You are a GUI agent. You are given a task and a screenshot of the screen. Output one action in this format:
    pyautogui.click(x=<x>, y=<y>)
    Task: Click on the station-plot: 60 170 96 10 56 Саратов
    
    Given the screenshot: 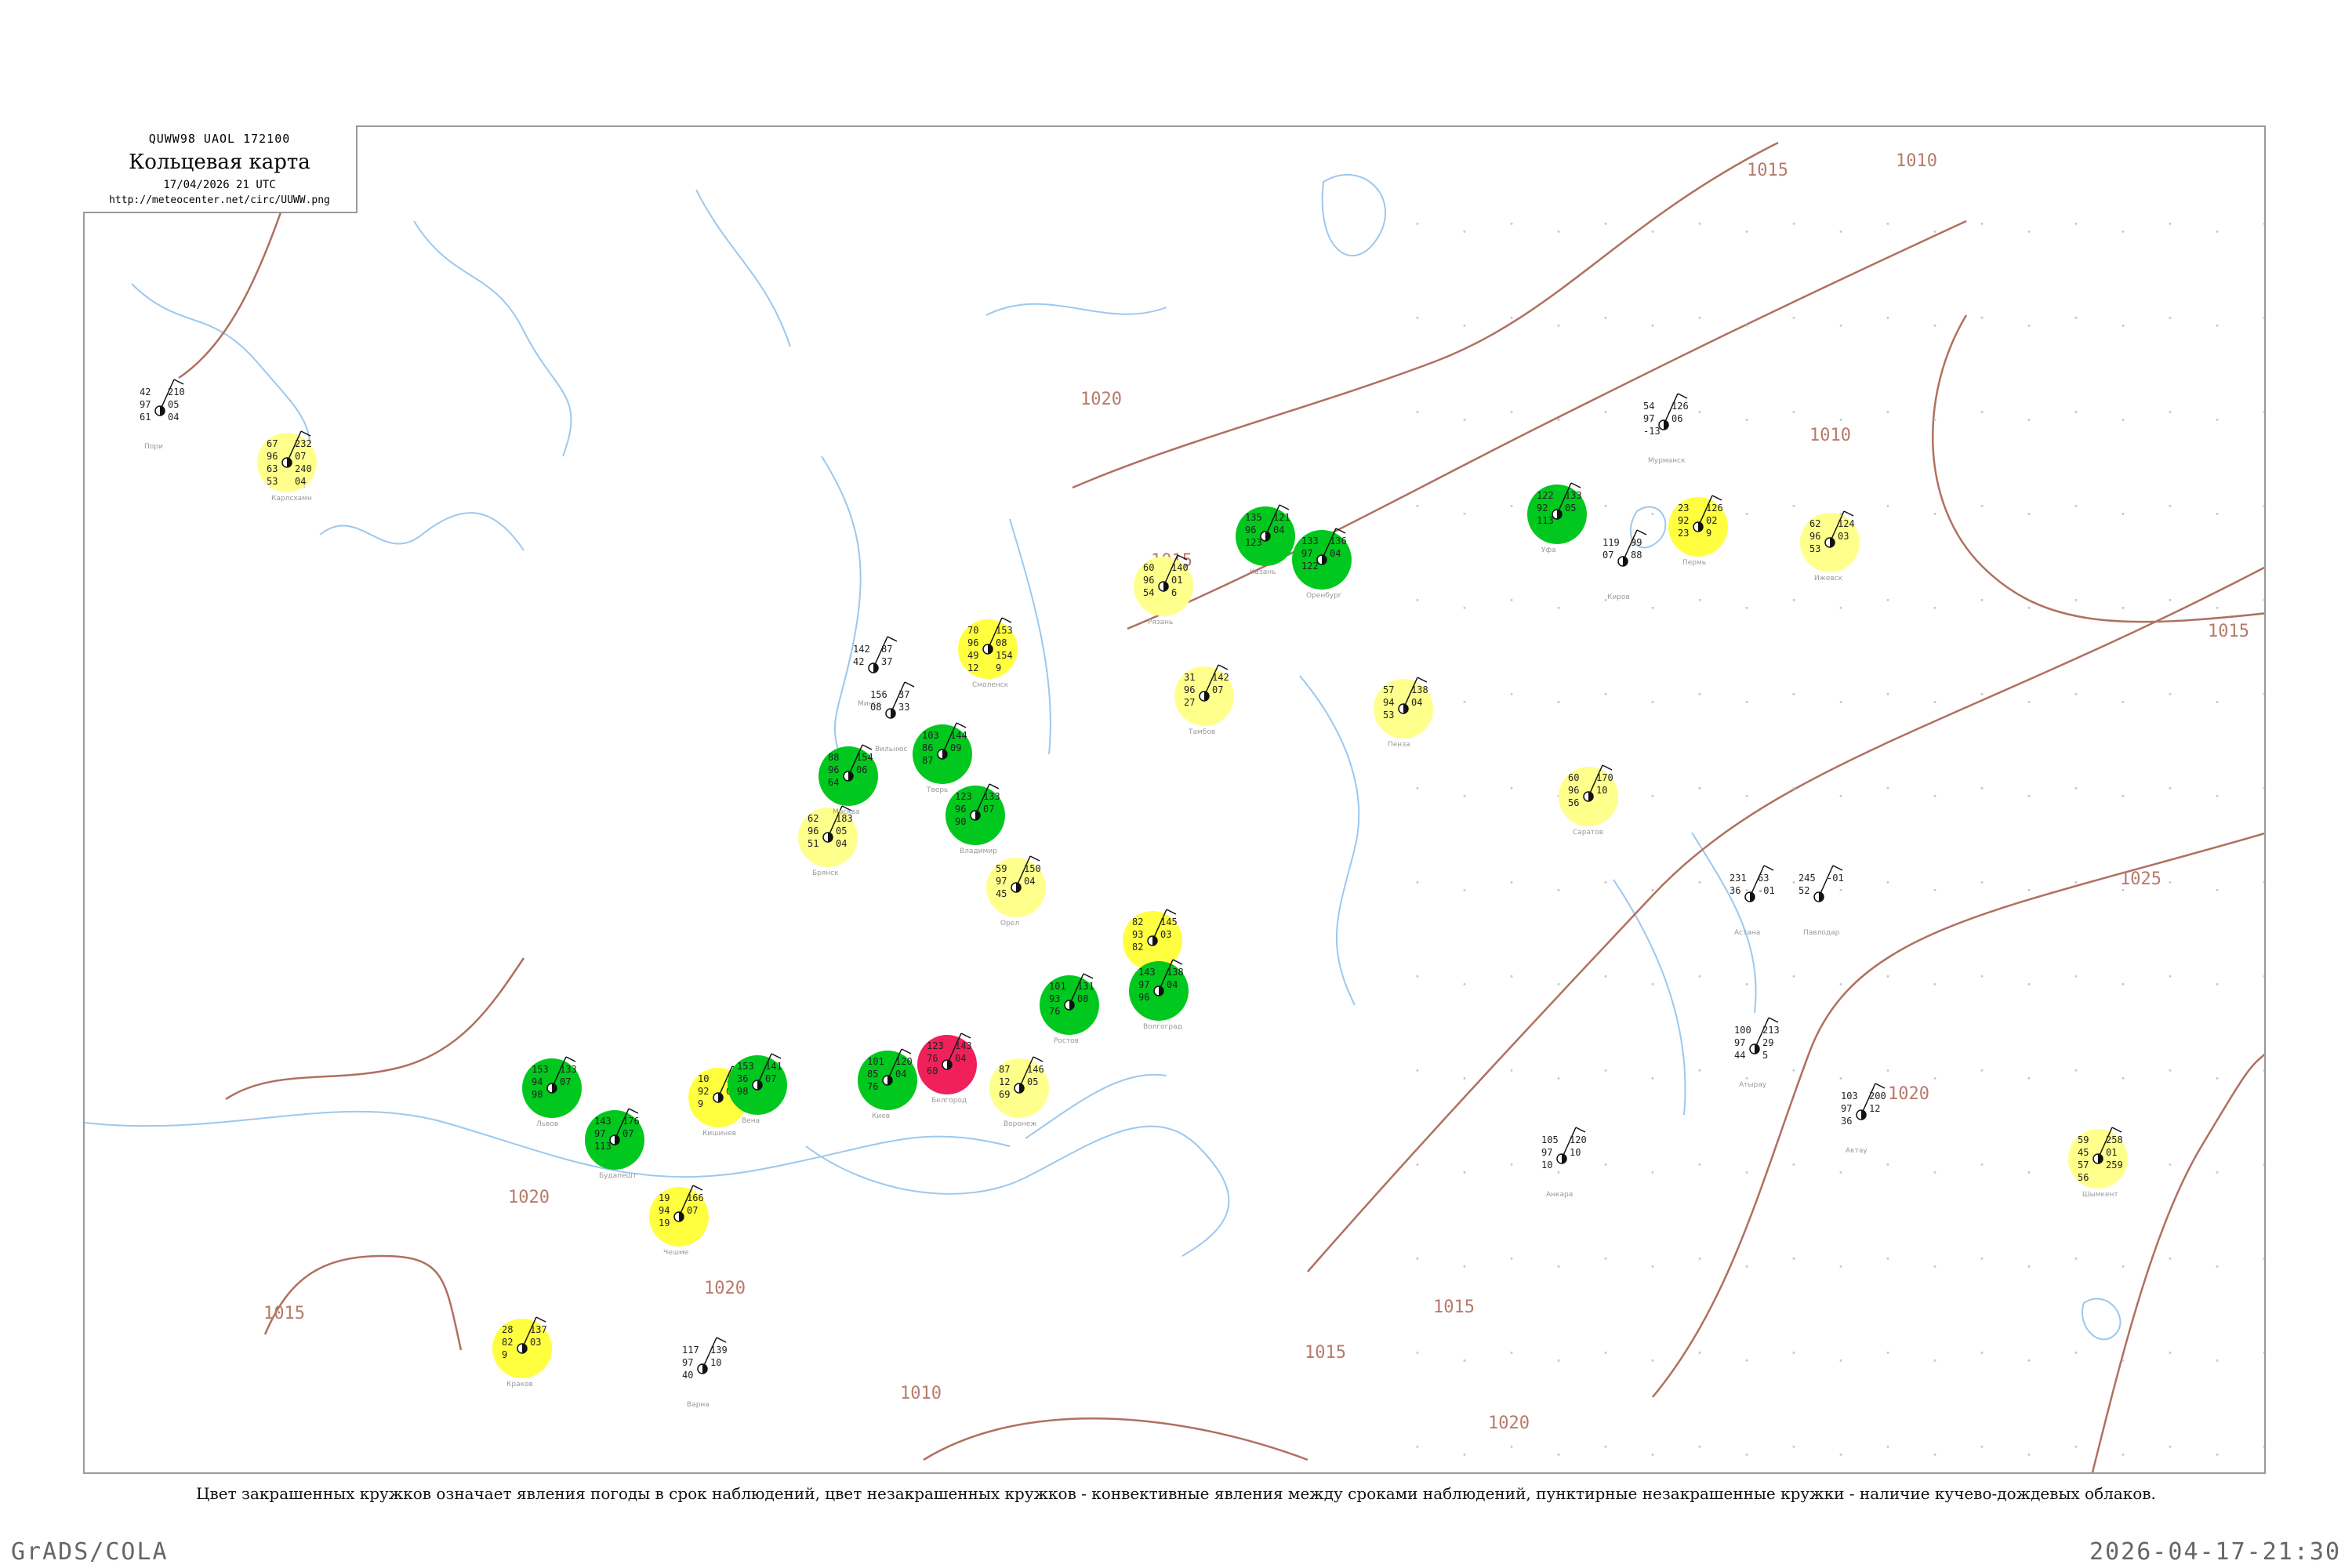 What is the action you would take?
    pyautogui.click(x=1588, y=800)
    